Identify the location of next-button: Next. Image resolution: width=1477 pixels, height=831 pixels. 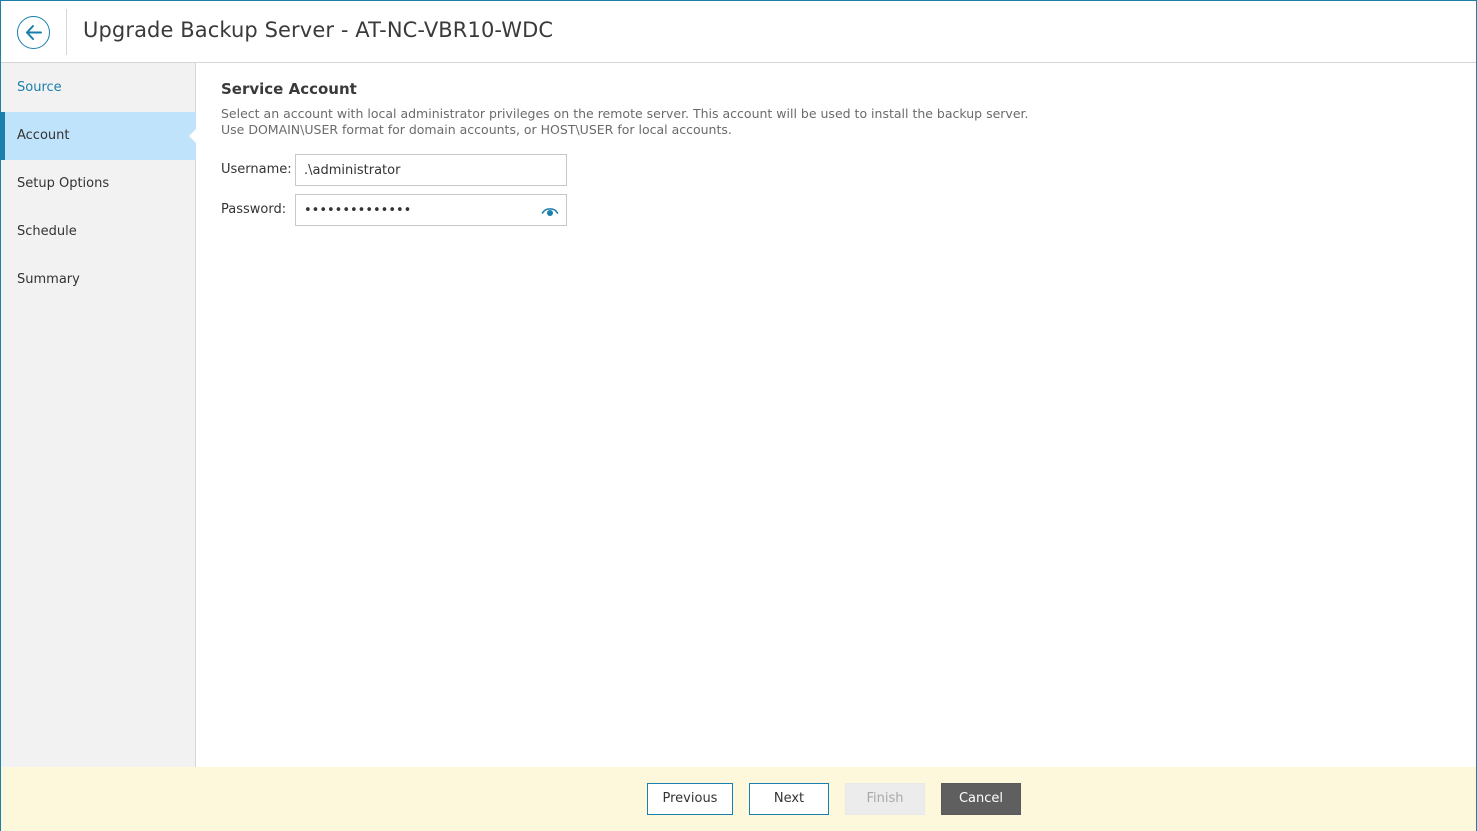
(789, 799).